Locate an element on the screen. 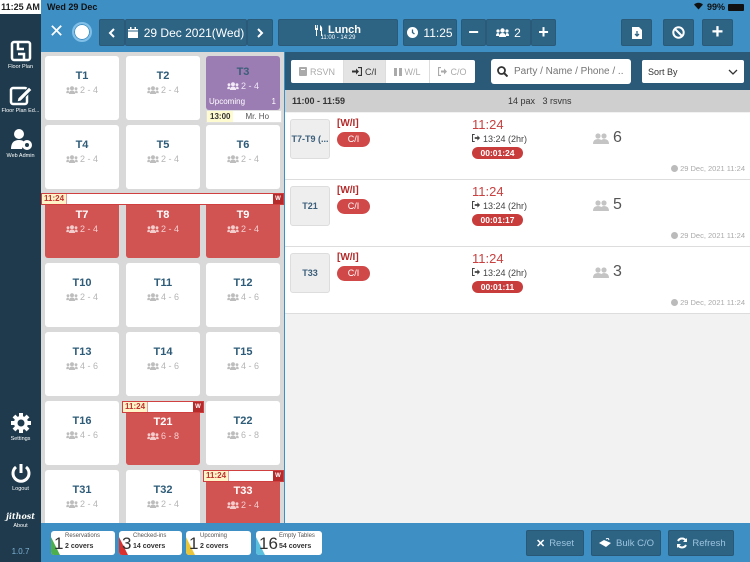 The image size is (750, 562). reservation-time: 13:00 is located at coordinates (220, 116).